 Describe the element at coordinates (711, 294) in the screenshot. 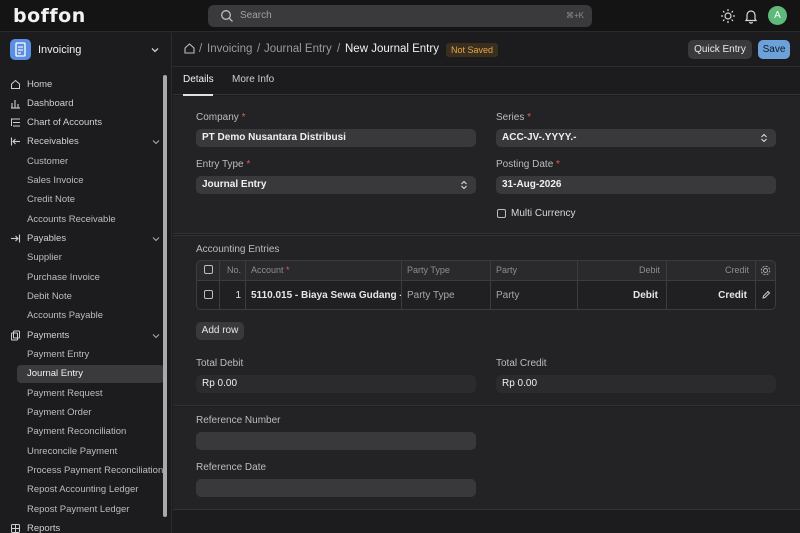

I see `row-credit: Credit` at that location.